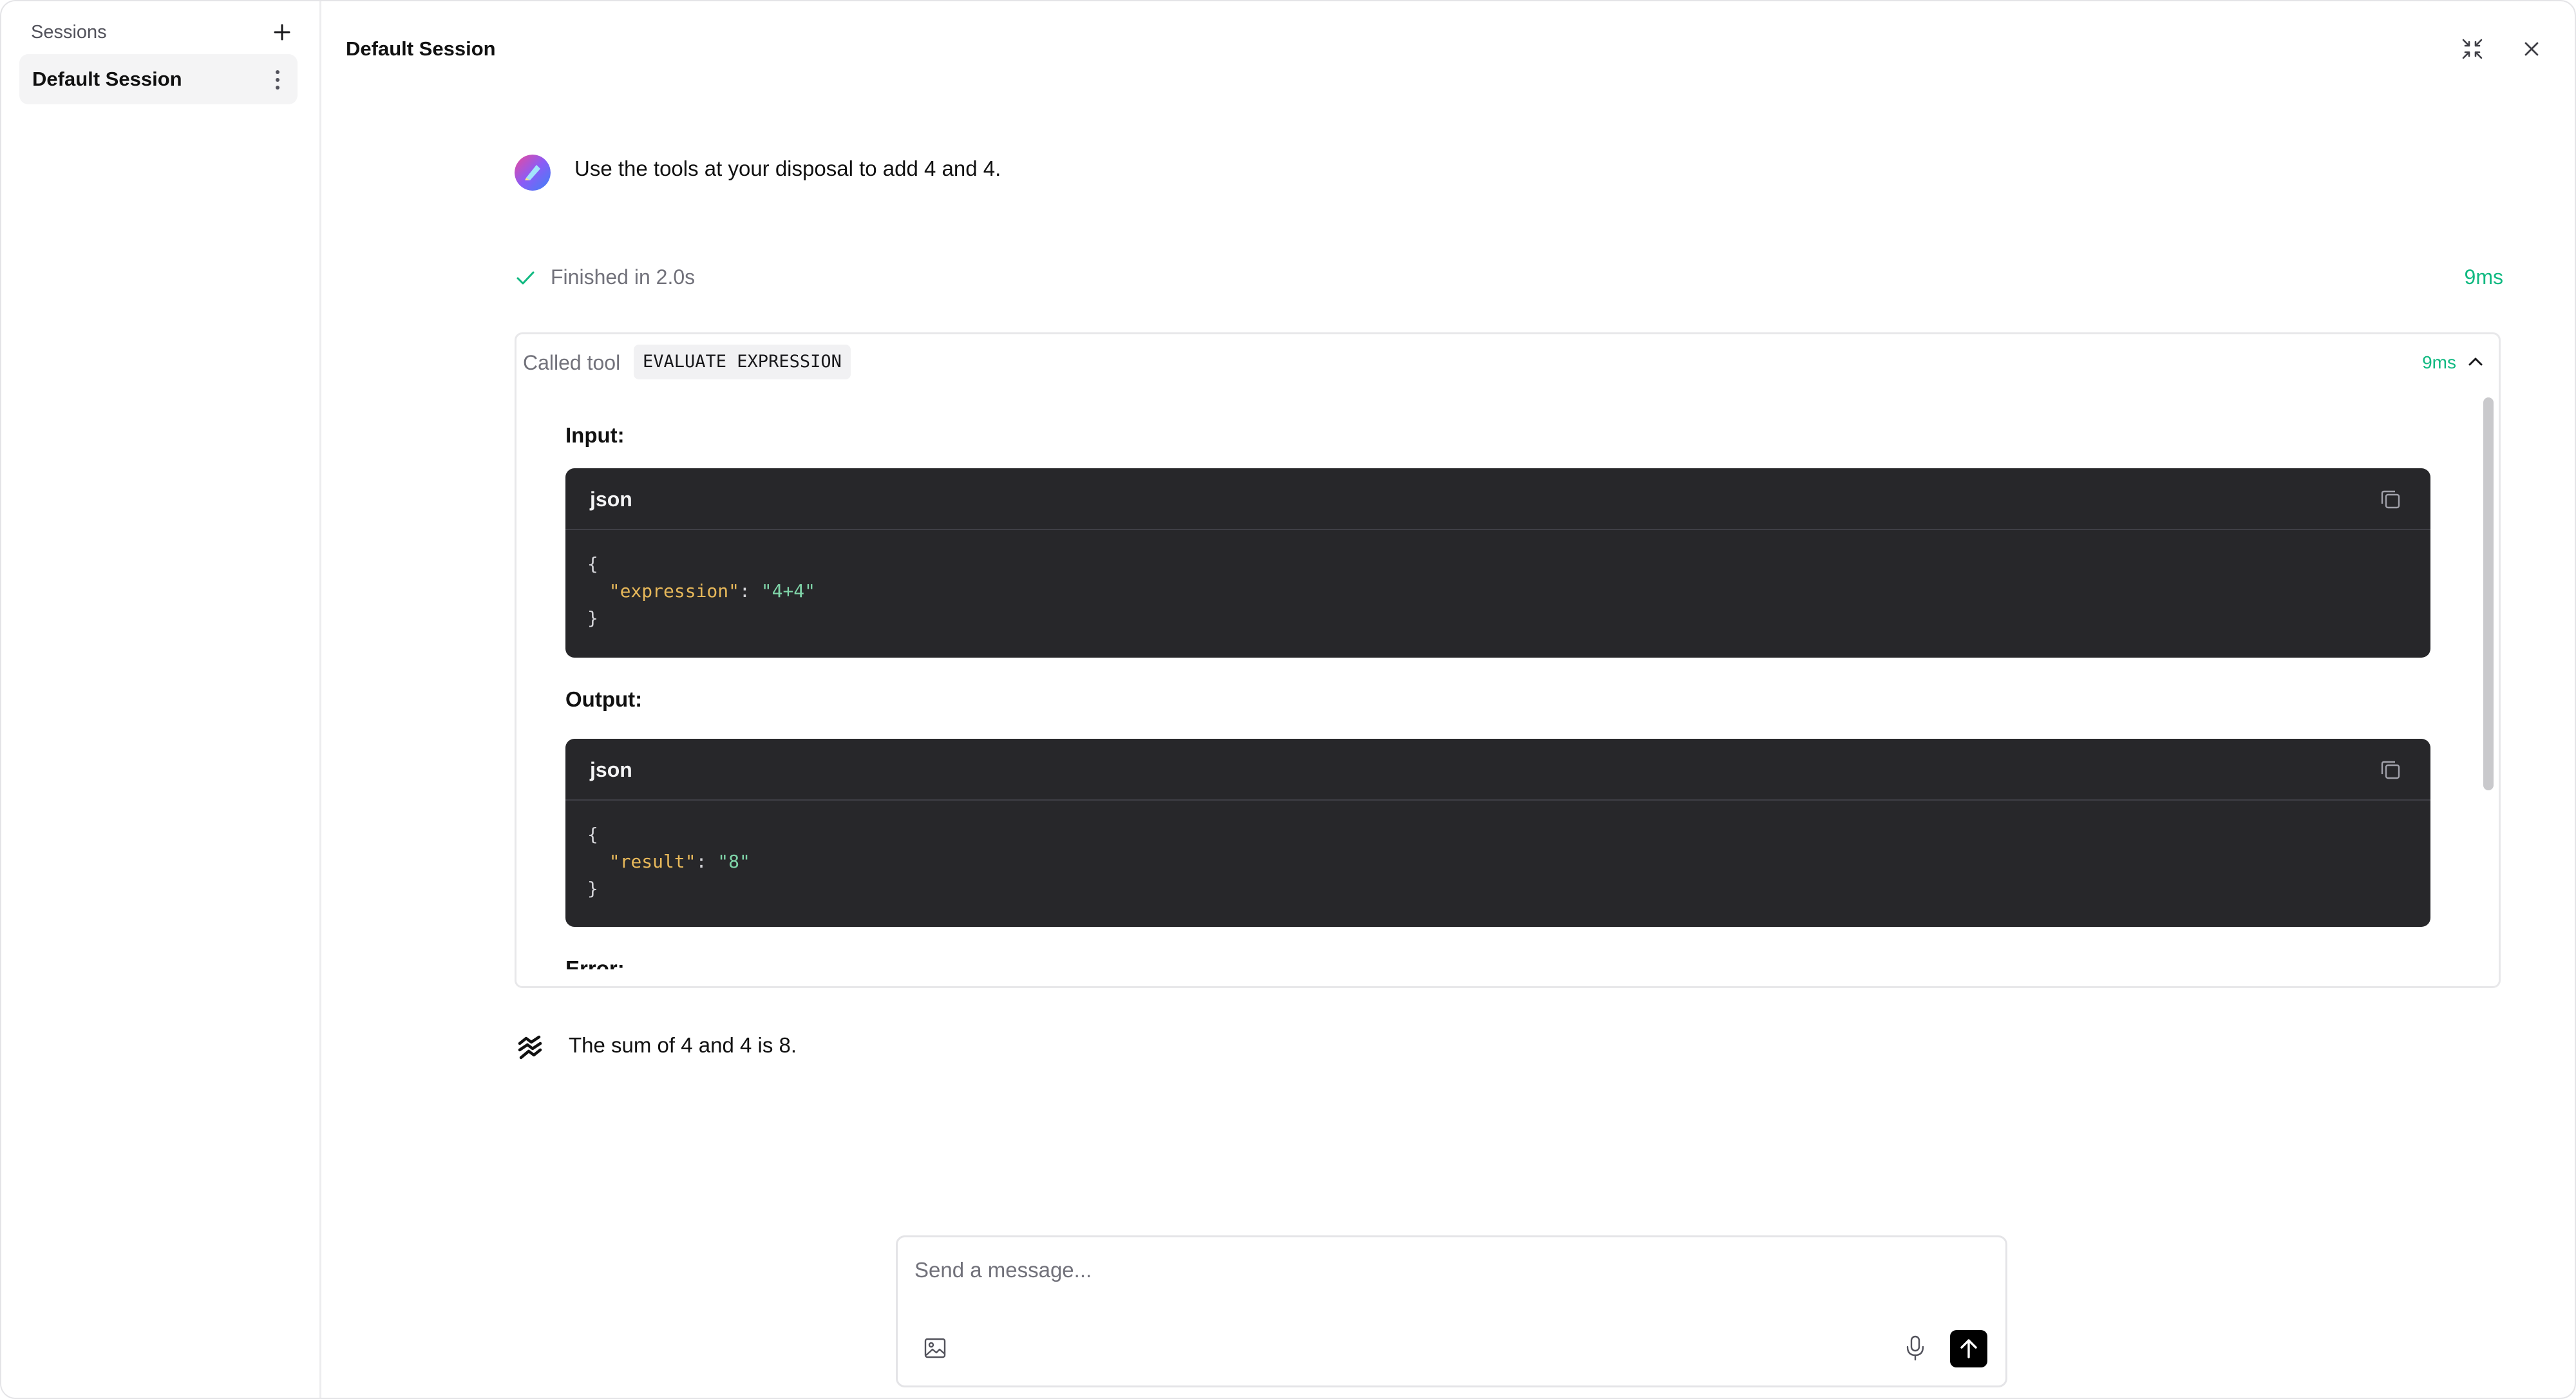 The image size is (2576, 1399). What do you see at coordinates (1509, 278) in the screenshot?
I see `run-status: Finished in 2.0s 9ms` at bounding box center [1509, 278].